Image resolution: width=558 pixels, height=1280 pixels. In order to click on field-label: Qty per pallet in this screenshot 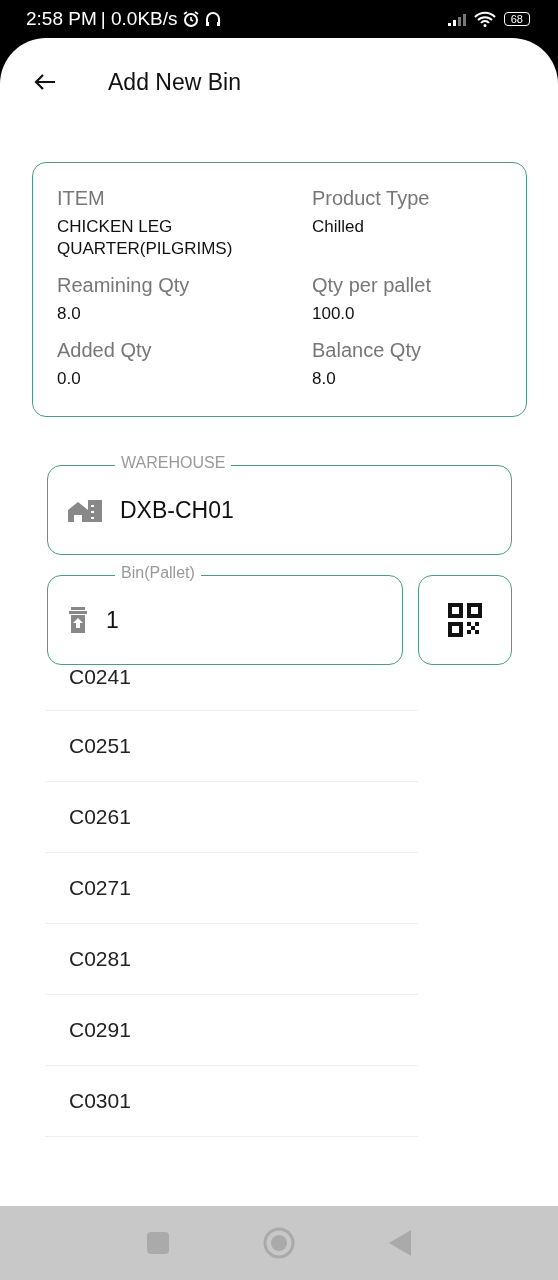, I will do `click(372, 286)`.